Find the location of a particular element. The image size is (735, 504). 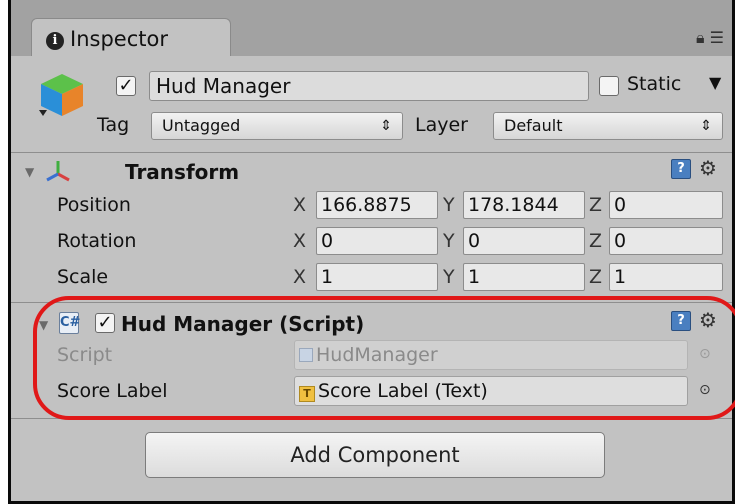

script-label: Script is located at coordinates (85, 355).